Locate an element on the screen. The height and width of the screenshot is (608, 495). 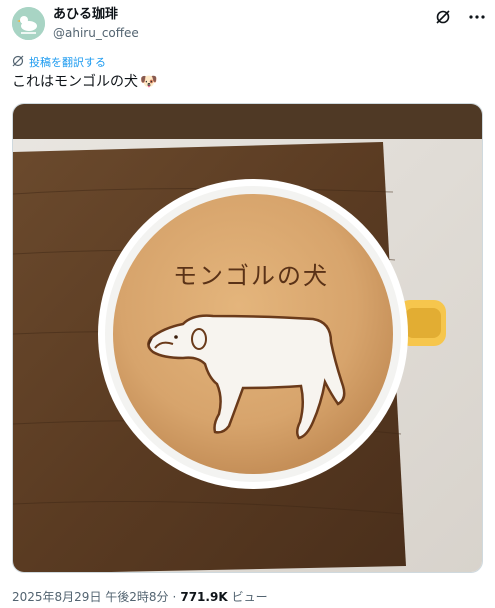
display-name: あひる珈琲 is located at coordinates (96, 15).